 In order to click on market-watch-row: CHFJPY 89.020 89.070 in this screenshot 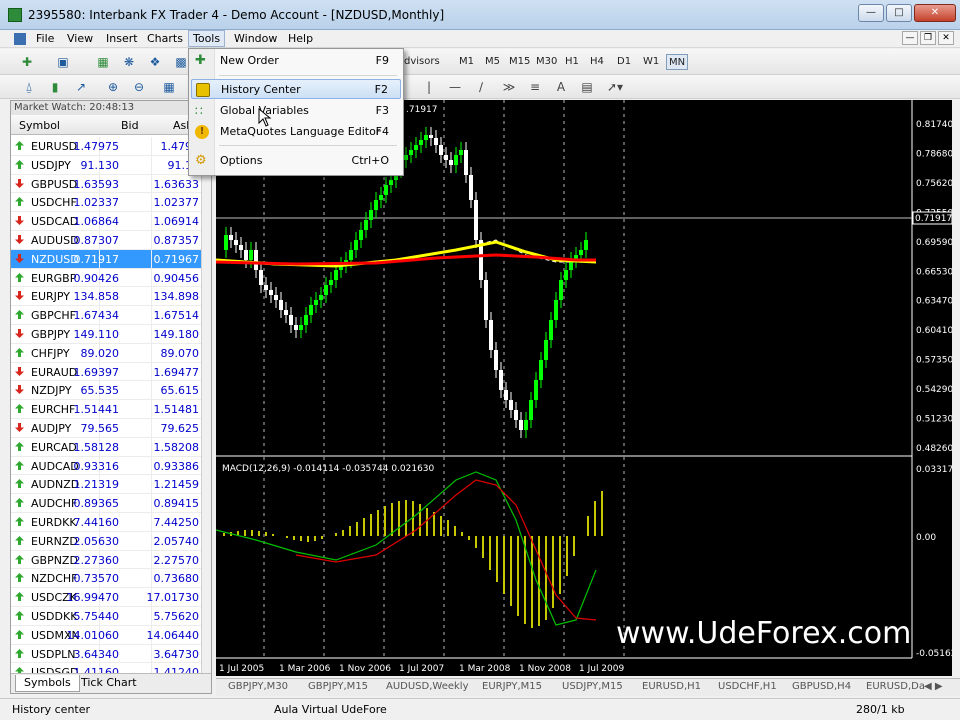, I will do `click(106, 353)`.